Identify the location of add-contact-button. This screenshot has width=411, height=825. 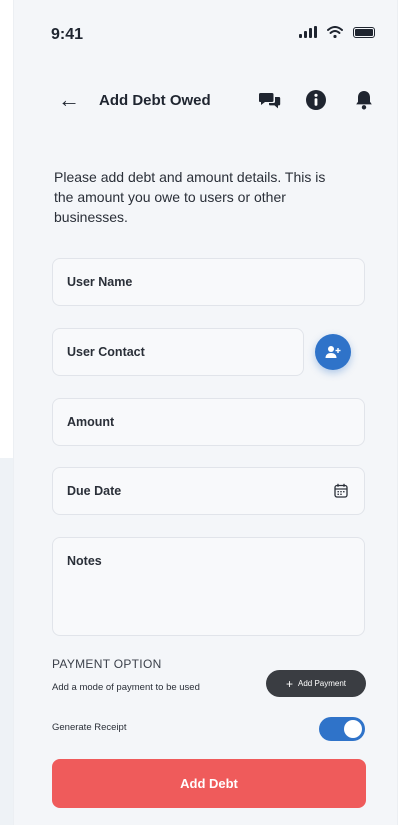
(333, 352).